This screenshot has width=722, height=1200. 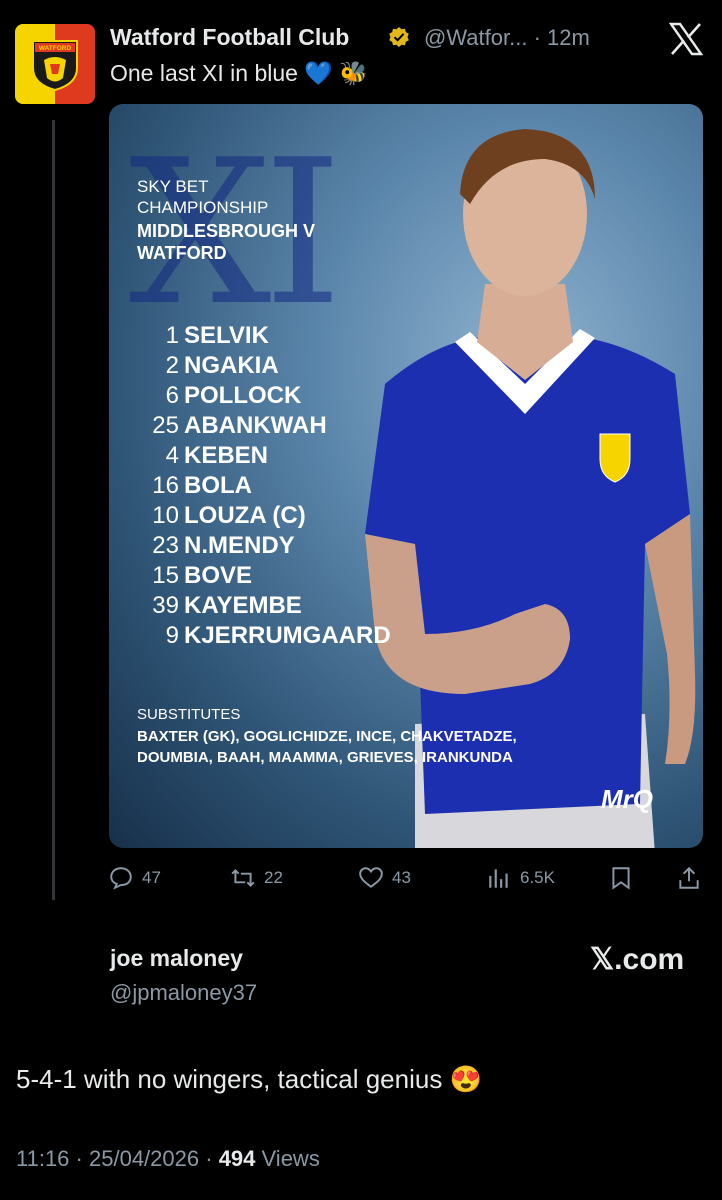 What do you see at coordinates (173, 186) in the screenshot?
I see `competition-line-1: SKY BET` at bounding box center [173, 186].